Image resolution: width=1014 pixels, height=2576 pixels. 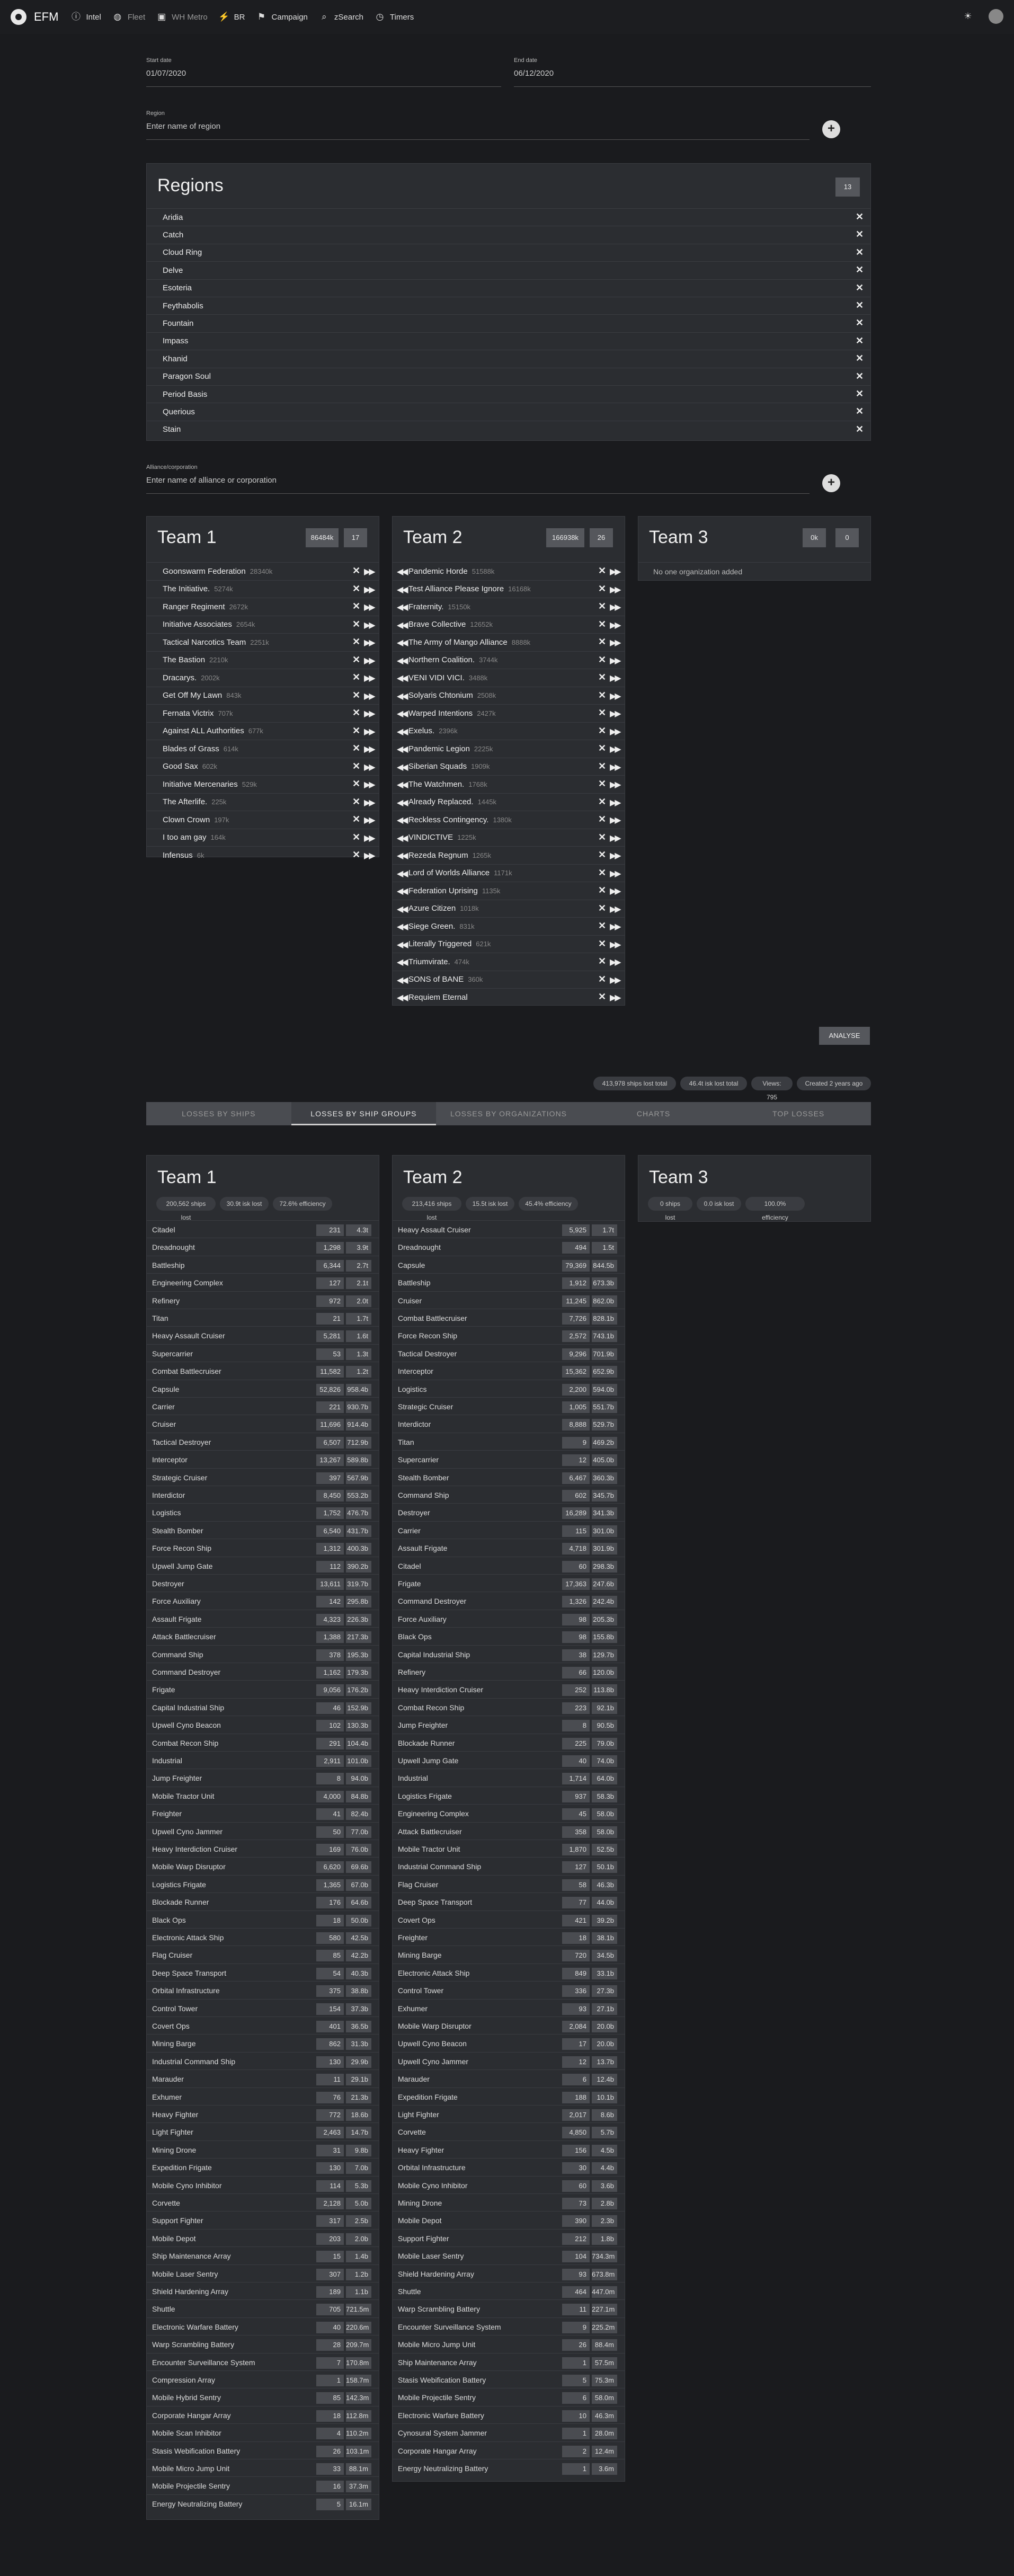 I want to click on region-field: Region Enter name of region, so click(x=478, y=125).